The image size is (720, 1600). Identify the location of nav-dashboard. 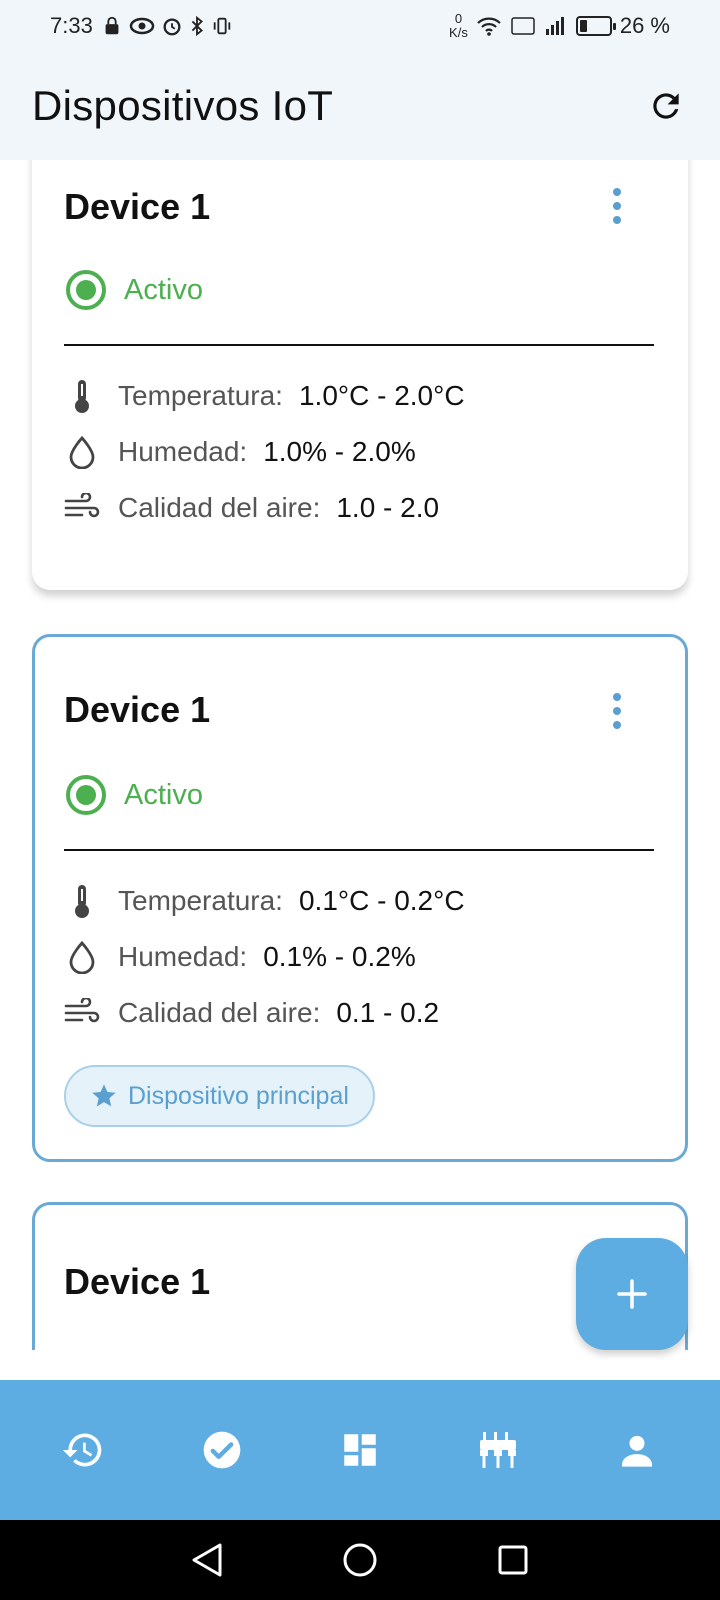
(360, 1450).